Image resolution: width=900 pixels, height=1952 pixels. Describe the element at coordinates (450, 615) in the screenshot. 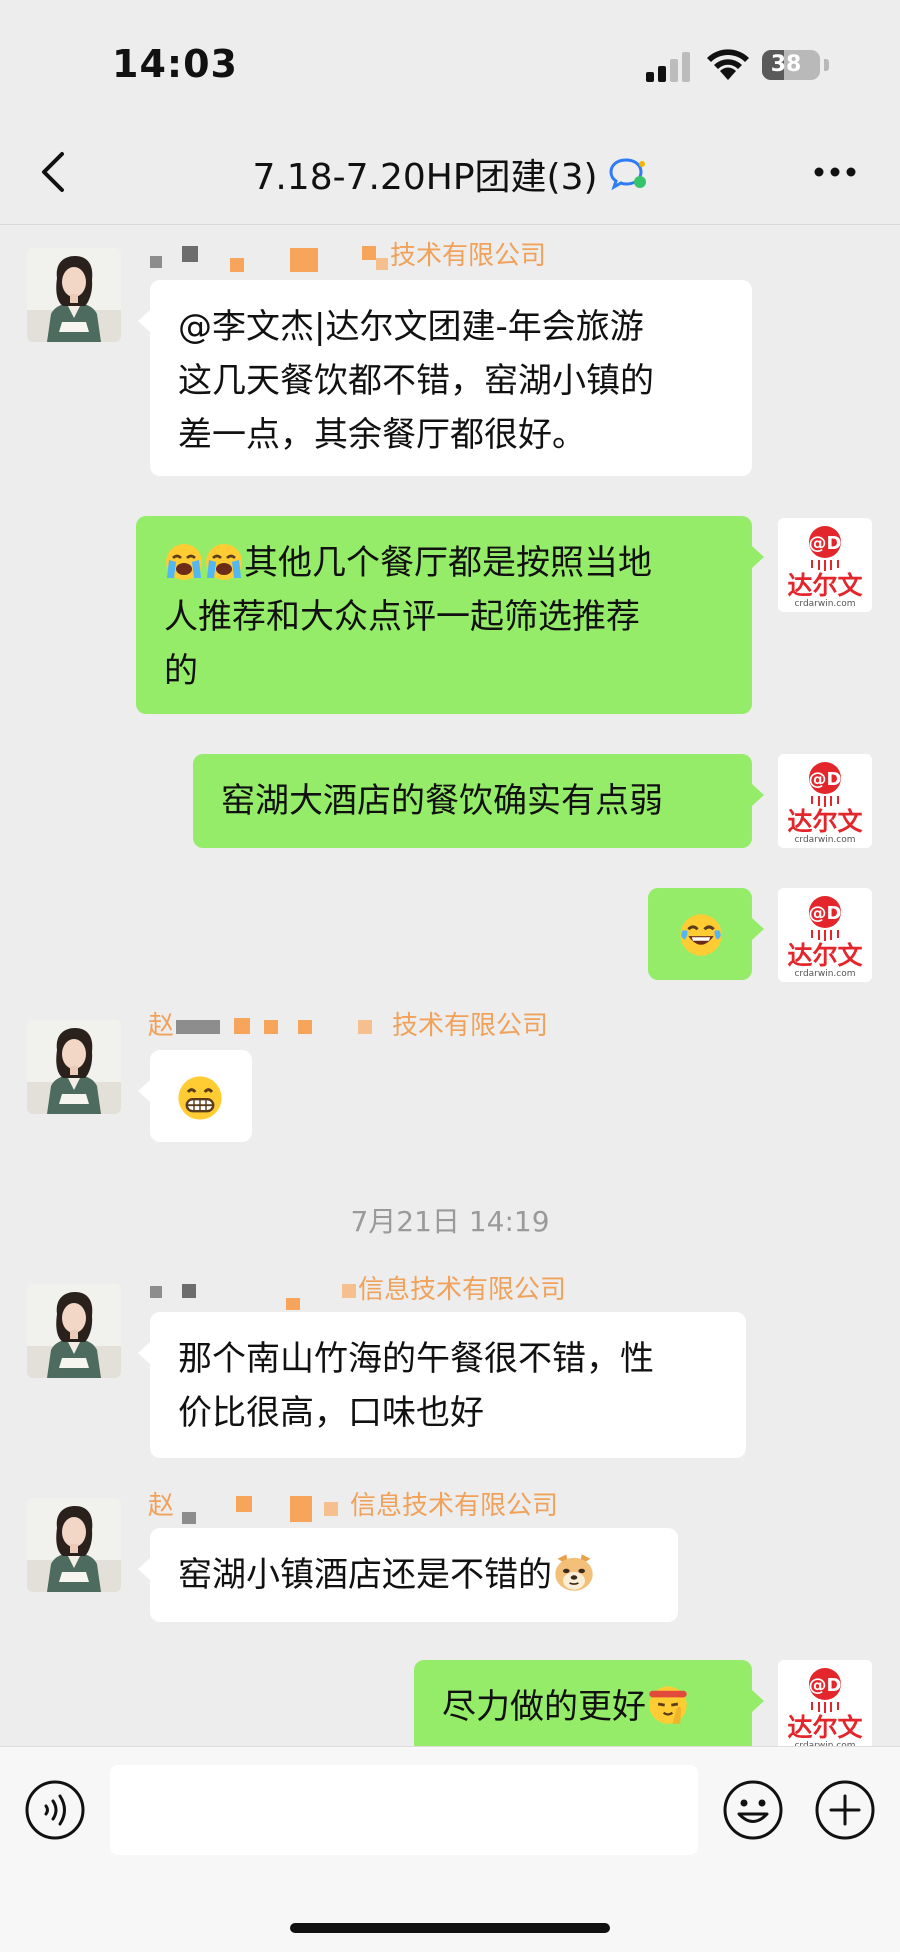

I see `message-bubble: 其他几个餐厅都是按照当地 人推荐和大众点评一起筛选推荐 的` at that location.